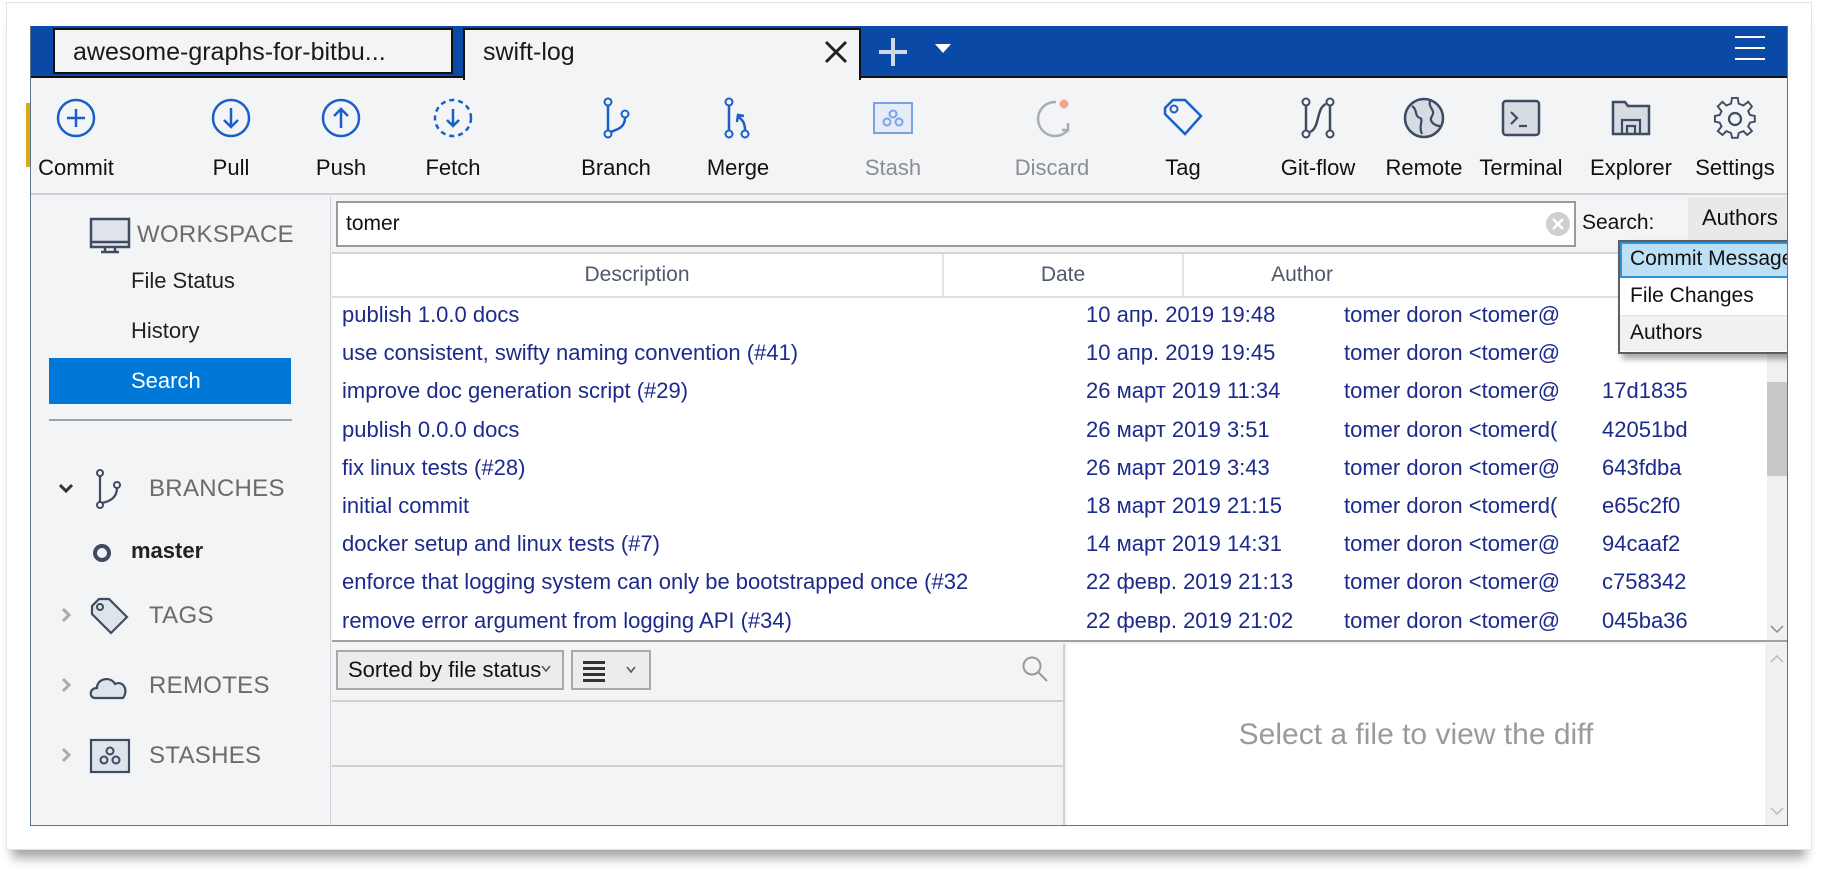 The image size is (1826, 875). I want to click on push-icon, so click(341, 118).